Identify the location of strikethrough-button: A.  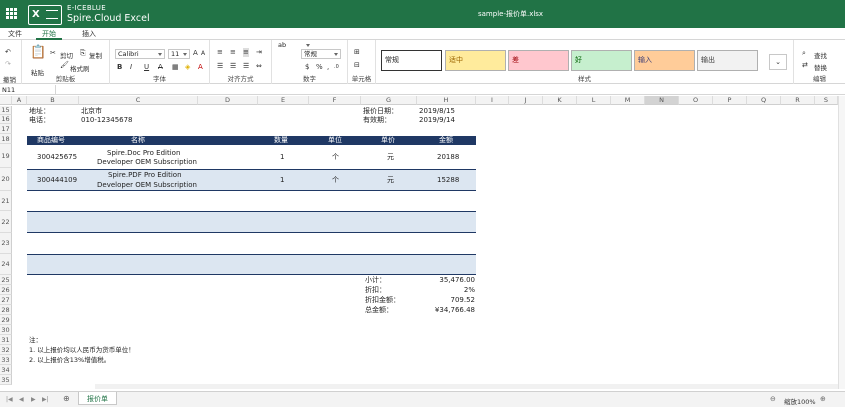
(160, 67).